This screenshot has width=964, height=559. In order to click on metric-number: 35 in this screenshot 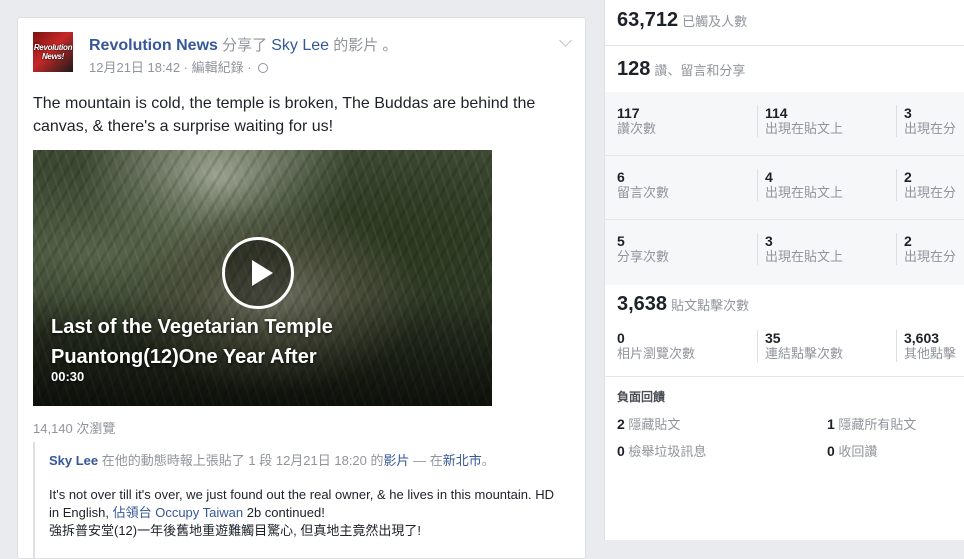, I will do `click(773, 338)`.